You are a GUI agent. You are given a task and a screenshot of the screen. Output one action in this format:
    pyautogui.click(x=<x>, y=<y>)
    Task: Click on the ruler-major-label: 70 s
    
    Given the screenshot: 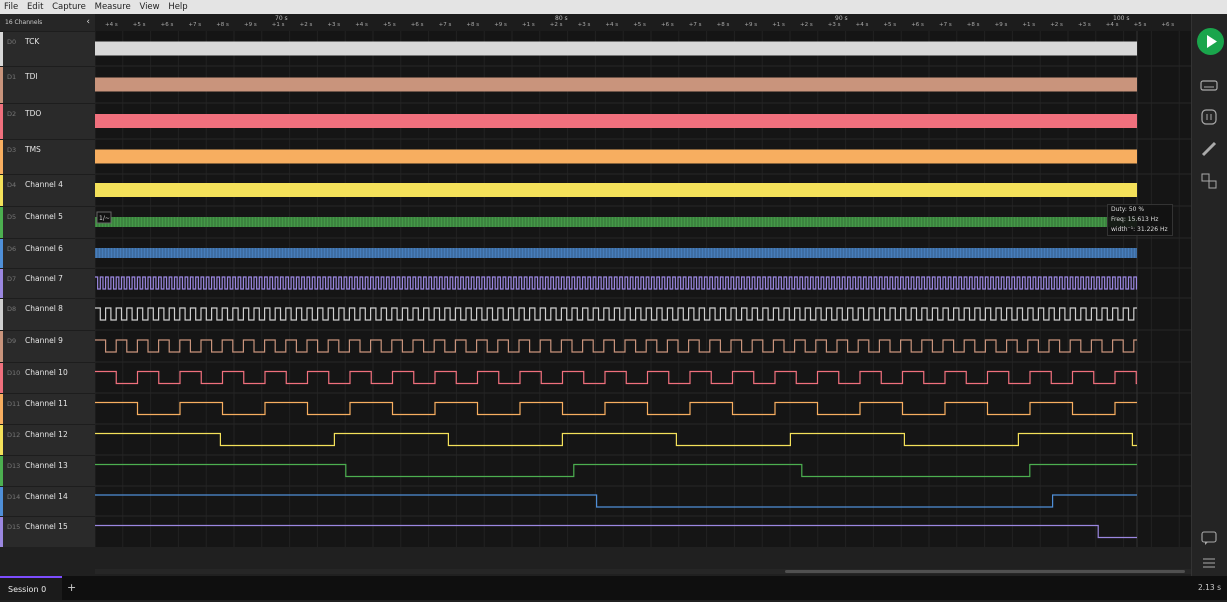 What is the action you would take?
    pyautogui.click(x=281, y=18)
    